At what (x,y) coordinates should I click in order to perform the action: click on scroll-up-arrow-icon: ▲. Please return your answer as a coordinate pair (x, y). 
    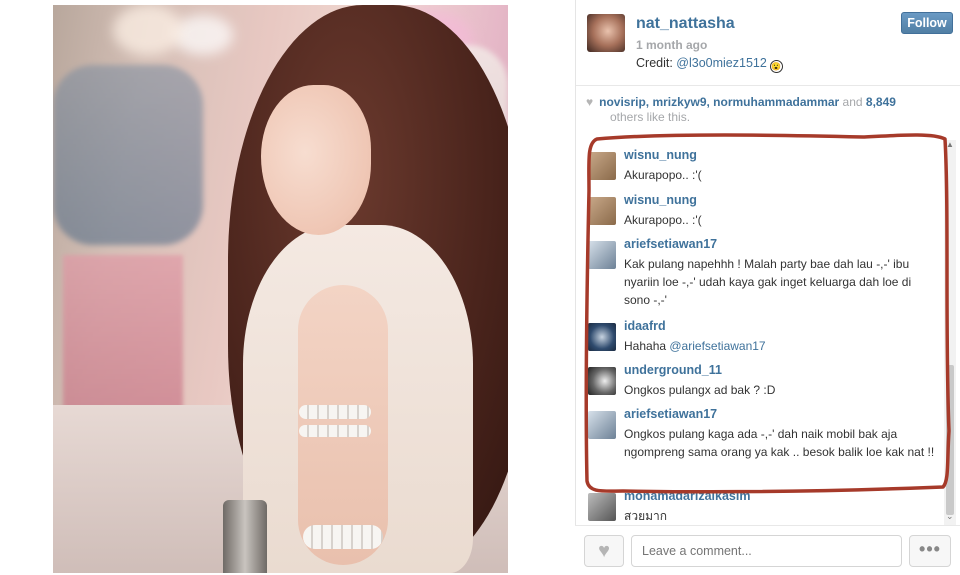
    Looking at the image, I should click on (950, 144).